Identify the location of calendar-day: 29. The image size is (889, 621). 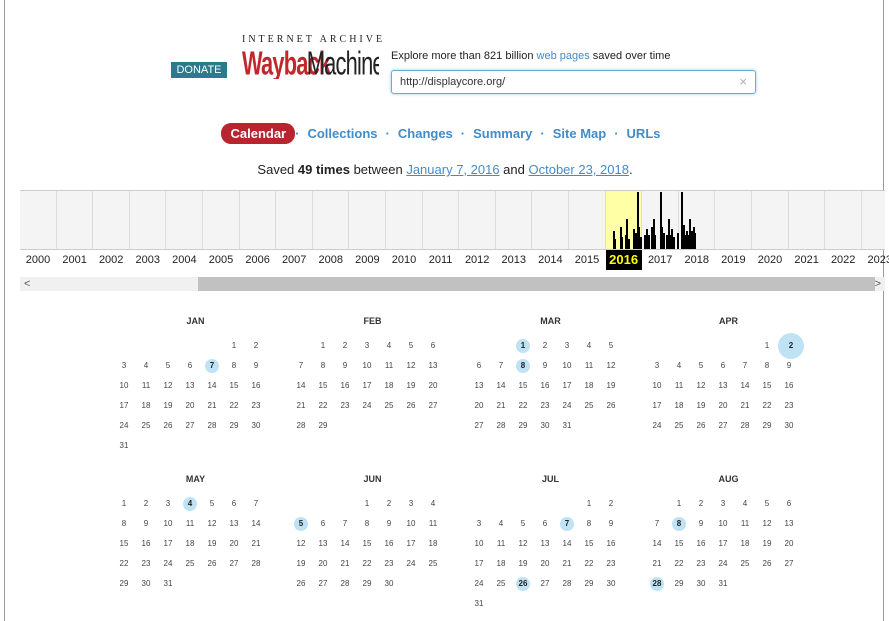
(323, 425).